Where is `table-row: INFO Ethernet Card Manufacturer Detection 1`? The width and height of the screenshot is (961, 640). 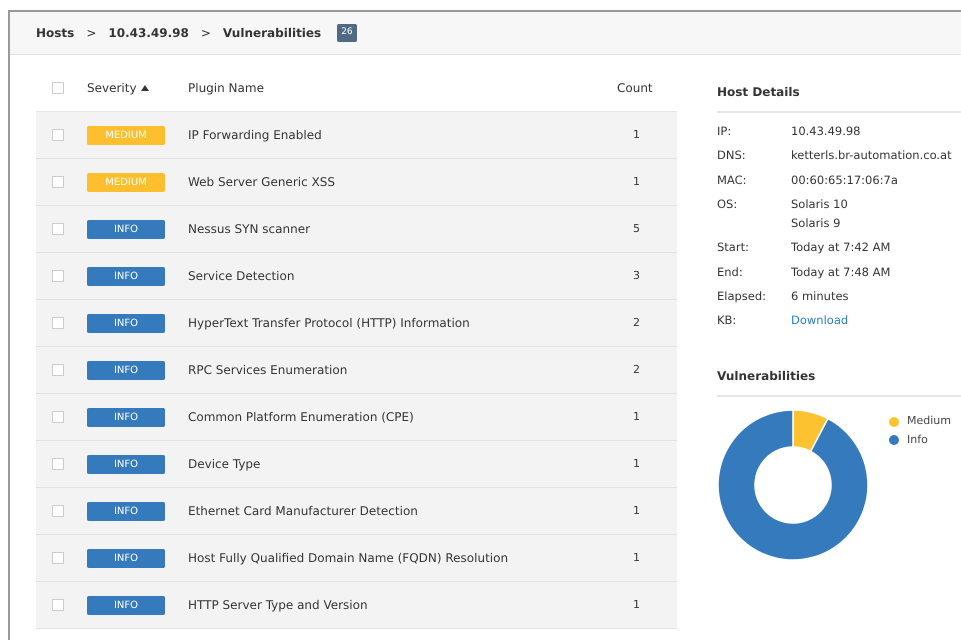 table-row: INFO Ethernet Card Manufacturer Detection 1 is located at coordinates (356, 511).